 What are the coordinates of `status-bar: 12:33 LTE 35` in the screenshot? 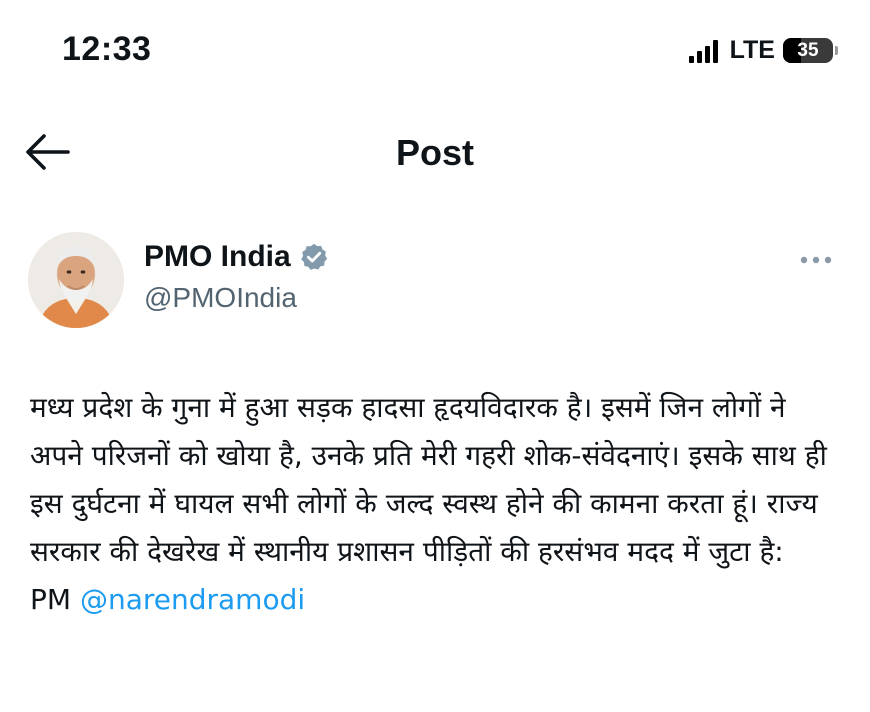 It's located at (435, 50).